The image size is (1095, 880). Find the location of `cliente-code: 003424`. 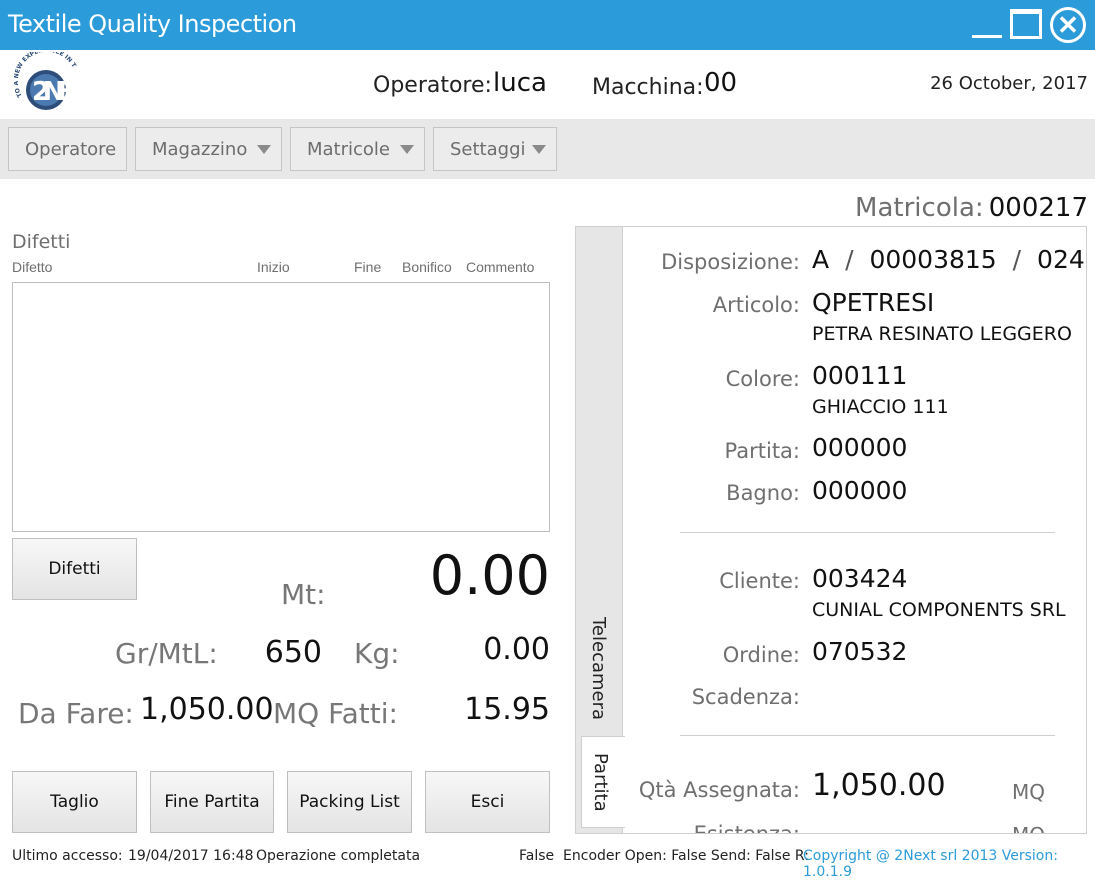

cliente-code: 003424 is located at coordinates (860, 578).